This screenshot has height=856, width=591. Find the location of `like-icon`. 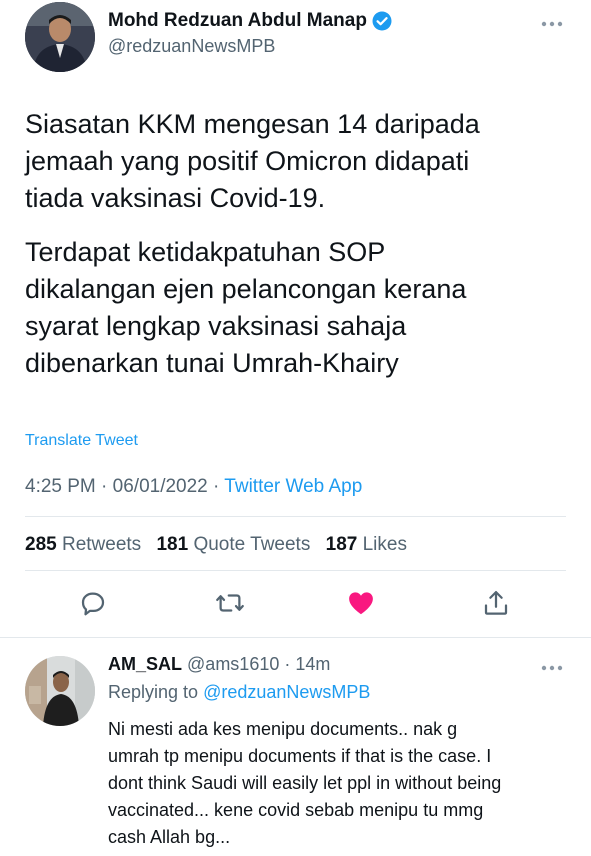

like-icon is located at coordinates (361, 603).